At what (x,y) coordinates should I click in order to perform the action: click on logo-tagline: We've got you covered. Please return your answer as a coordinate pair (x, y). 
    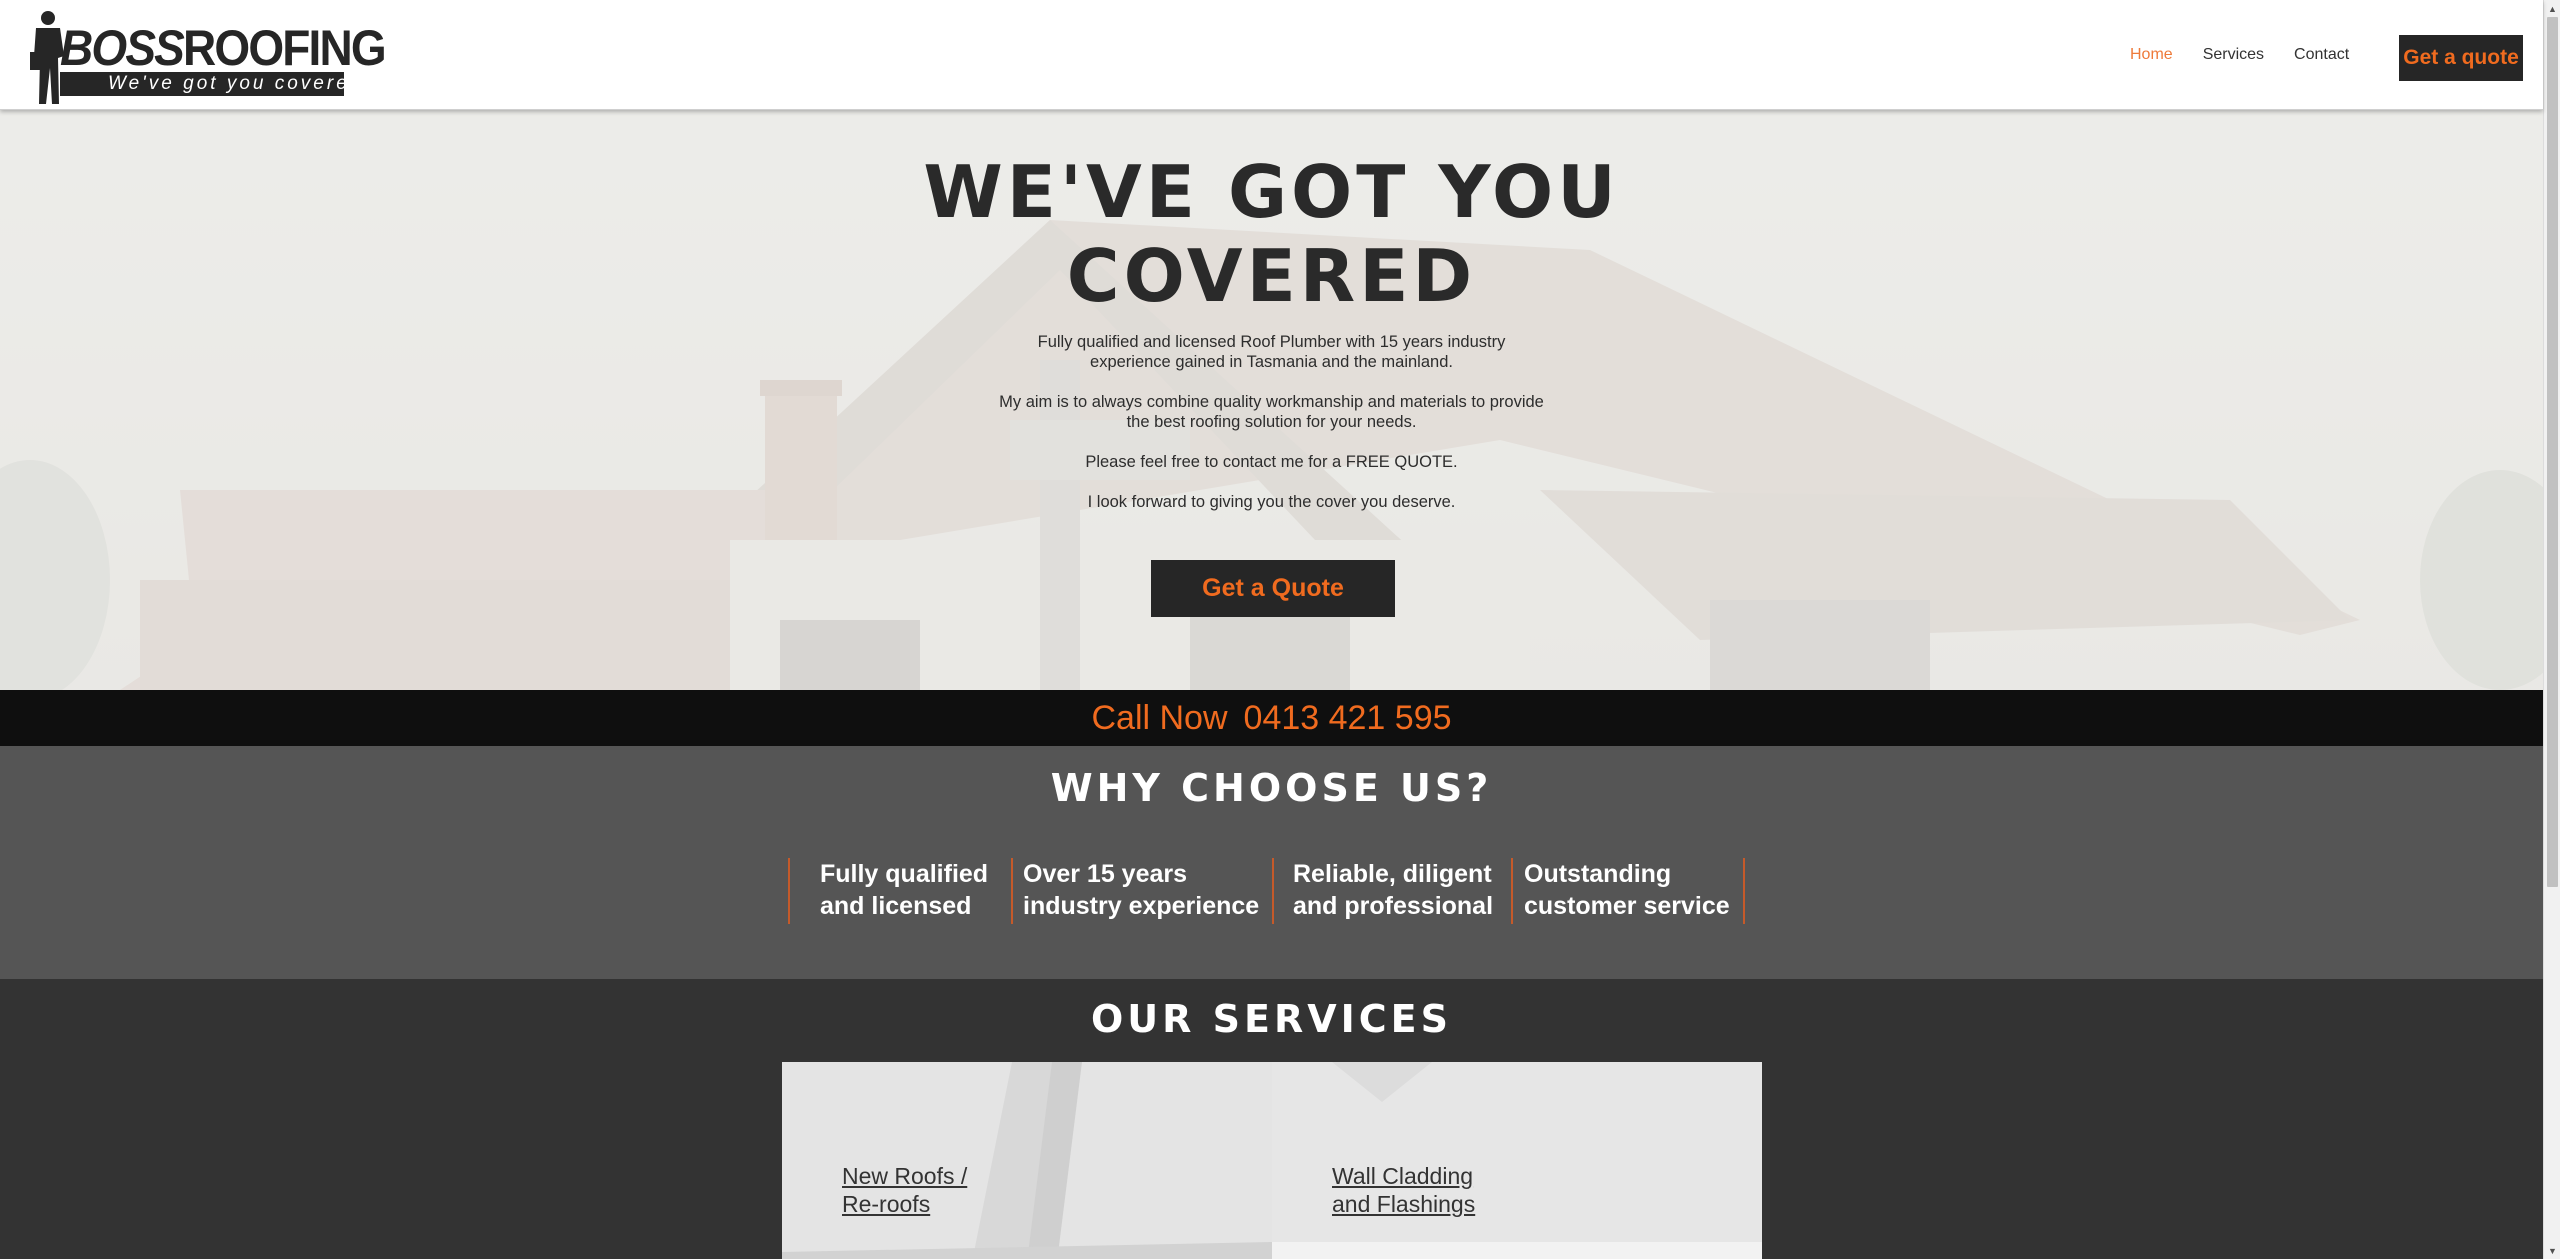
    Looking at the image, I should click on (210, 84).